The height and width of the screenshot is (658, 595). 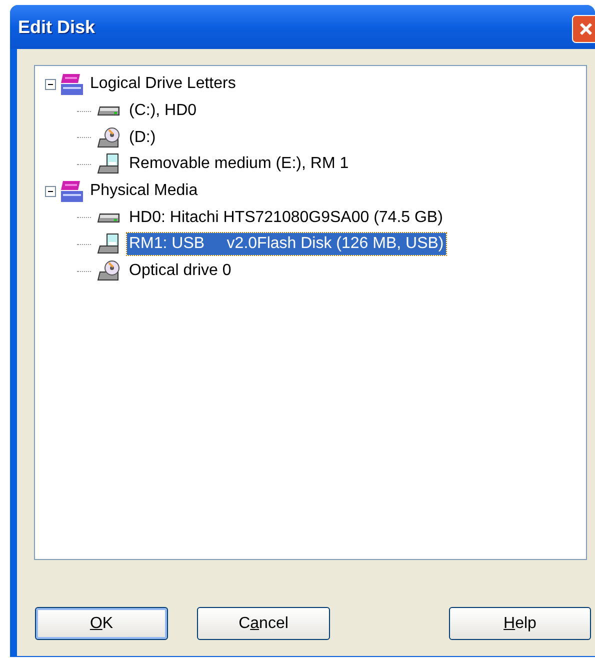 I want to click on tree-item: Logical Drive Letters, so click(x=163, y=84).